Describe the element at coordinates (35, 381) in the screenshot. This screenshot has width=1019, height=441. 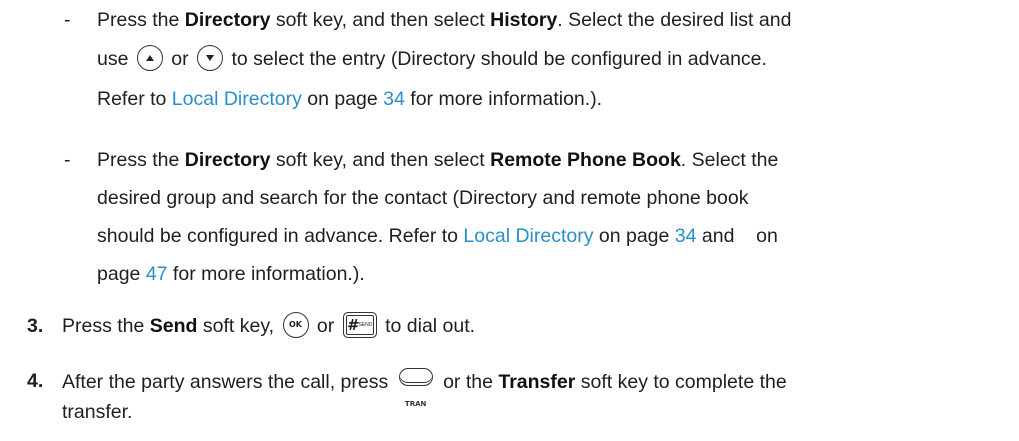
I see `step-number: 4.` at that location.